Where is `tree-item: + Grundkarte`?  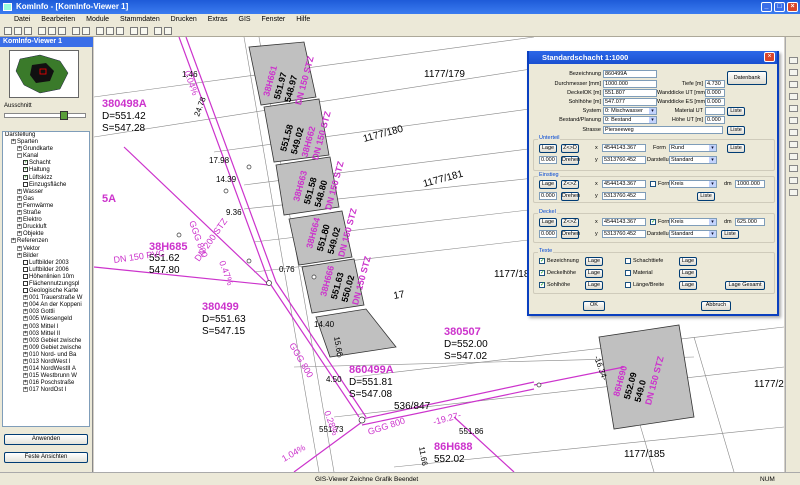 tree-item: + Grundkarte is located at coordinates (46, 149).